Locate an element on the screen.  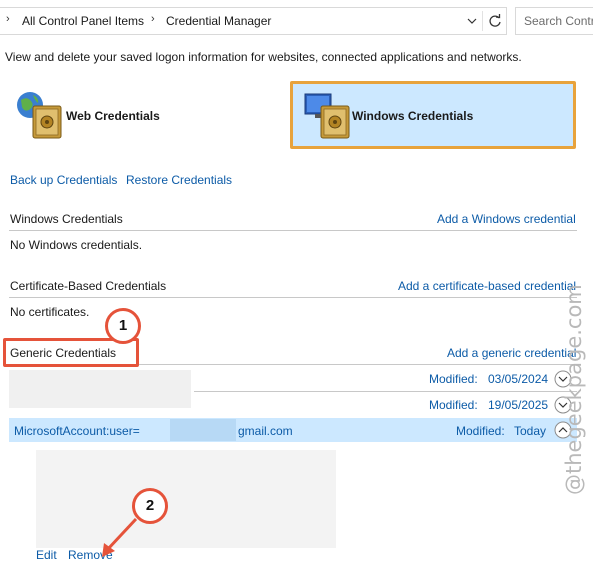
row-divider is located at coordinates (385, 391).